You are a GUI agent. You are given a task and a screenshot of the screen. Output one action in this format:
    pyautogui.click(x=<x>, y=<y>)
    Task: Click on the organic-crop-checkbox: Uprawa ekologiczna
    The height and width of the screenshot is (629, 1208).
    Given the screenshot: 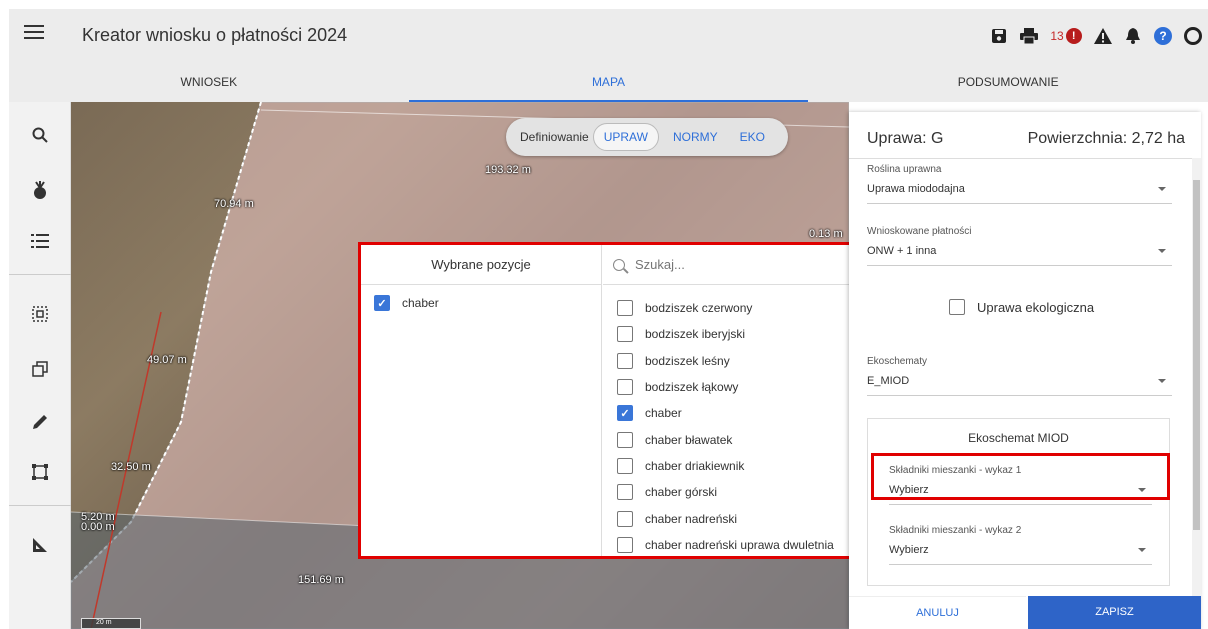 What is the action you would take?
    pyautogui.click(x=1021, y=307)
    